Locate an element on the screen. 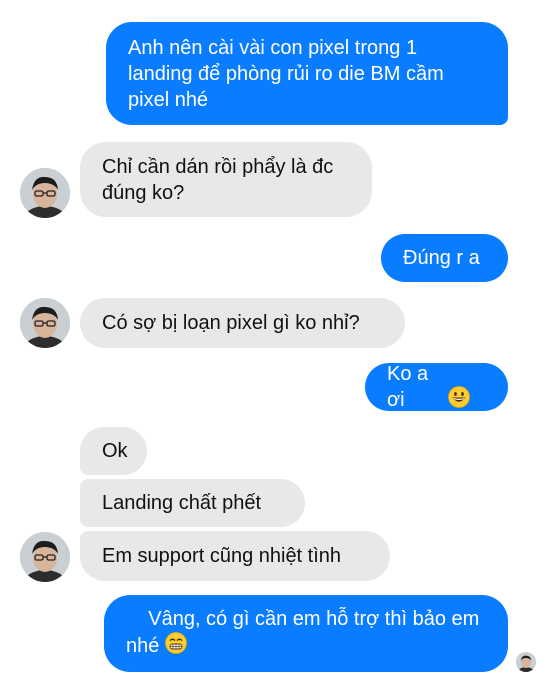  message-bubble-incoming: Ok is located at coordinates (113, 451).